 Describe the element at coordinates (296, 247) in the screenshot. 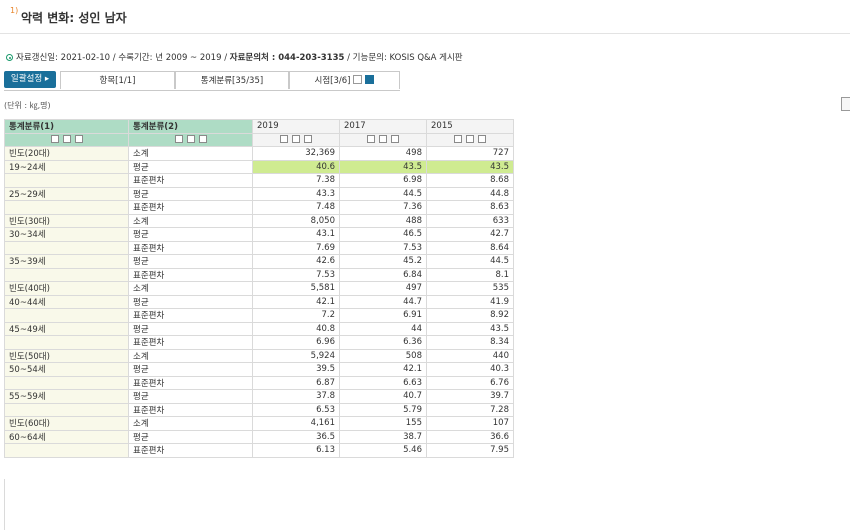

I see `cell-value-2019: 7.69` at that location.